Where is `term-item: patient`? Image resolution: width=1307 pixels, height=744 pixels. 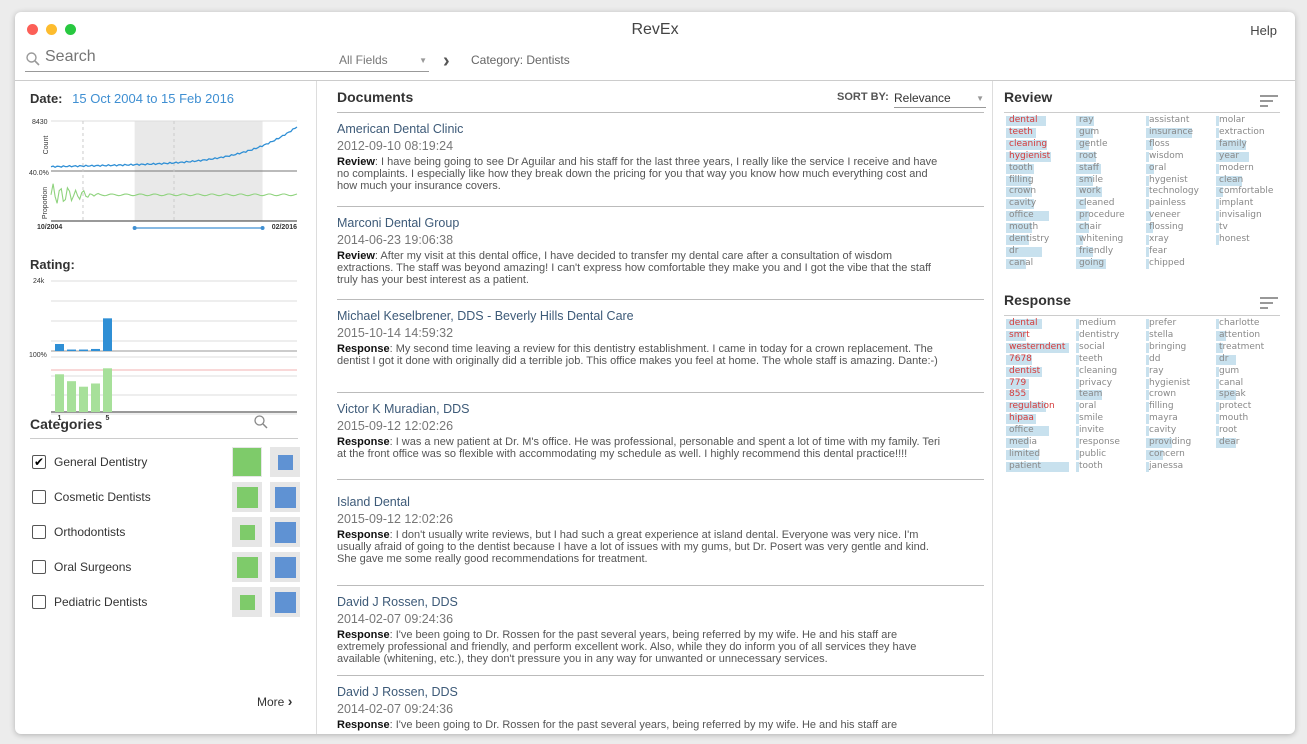 term-item: patient is located at coordinates (1040, 467).